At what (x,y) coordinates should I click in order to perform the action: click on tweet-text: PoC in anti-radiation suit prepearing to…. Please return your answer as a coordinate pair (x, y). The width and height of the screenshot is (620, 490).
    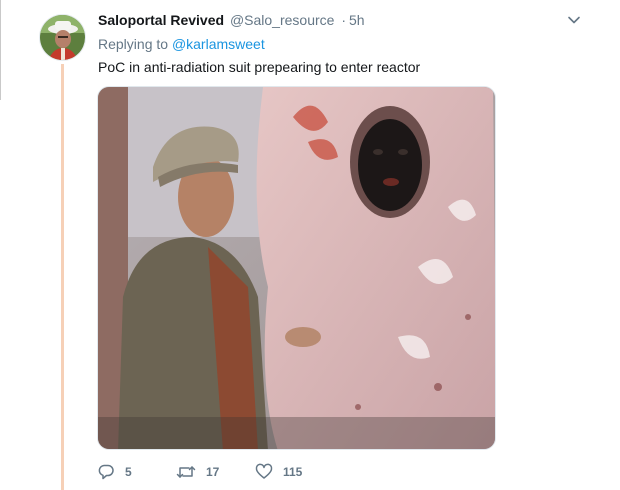
    Looking at the image, I should click on (259, 67).